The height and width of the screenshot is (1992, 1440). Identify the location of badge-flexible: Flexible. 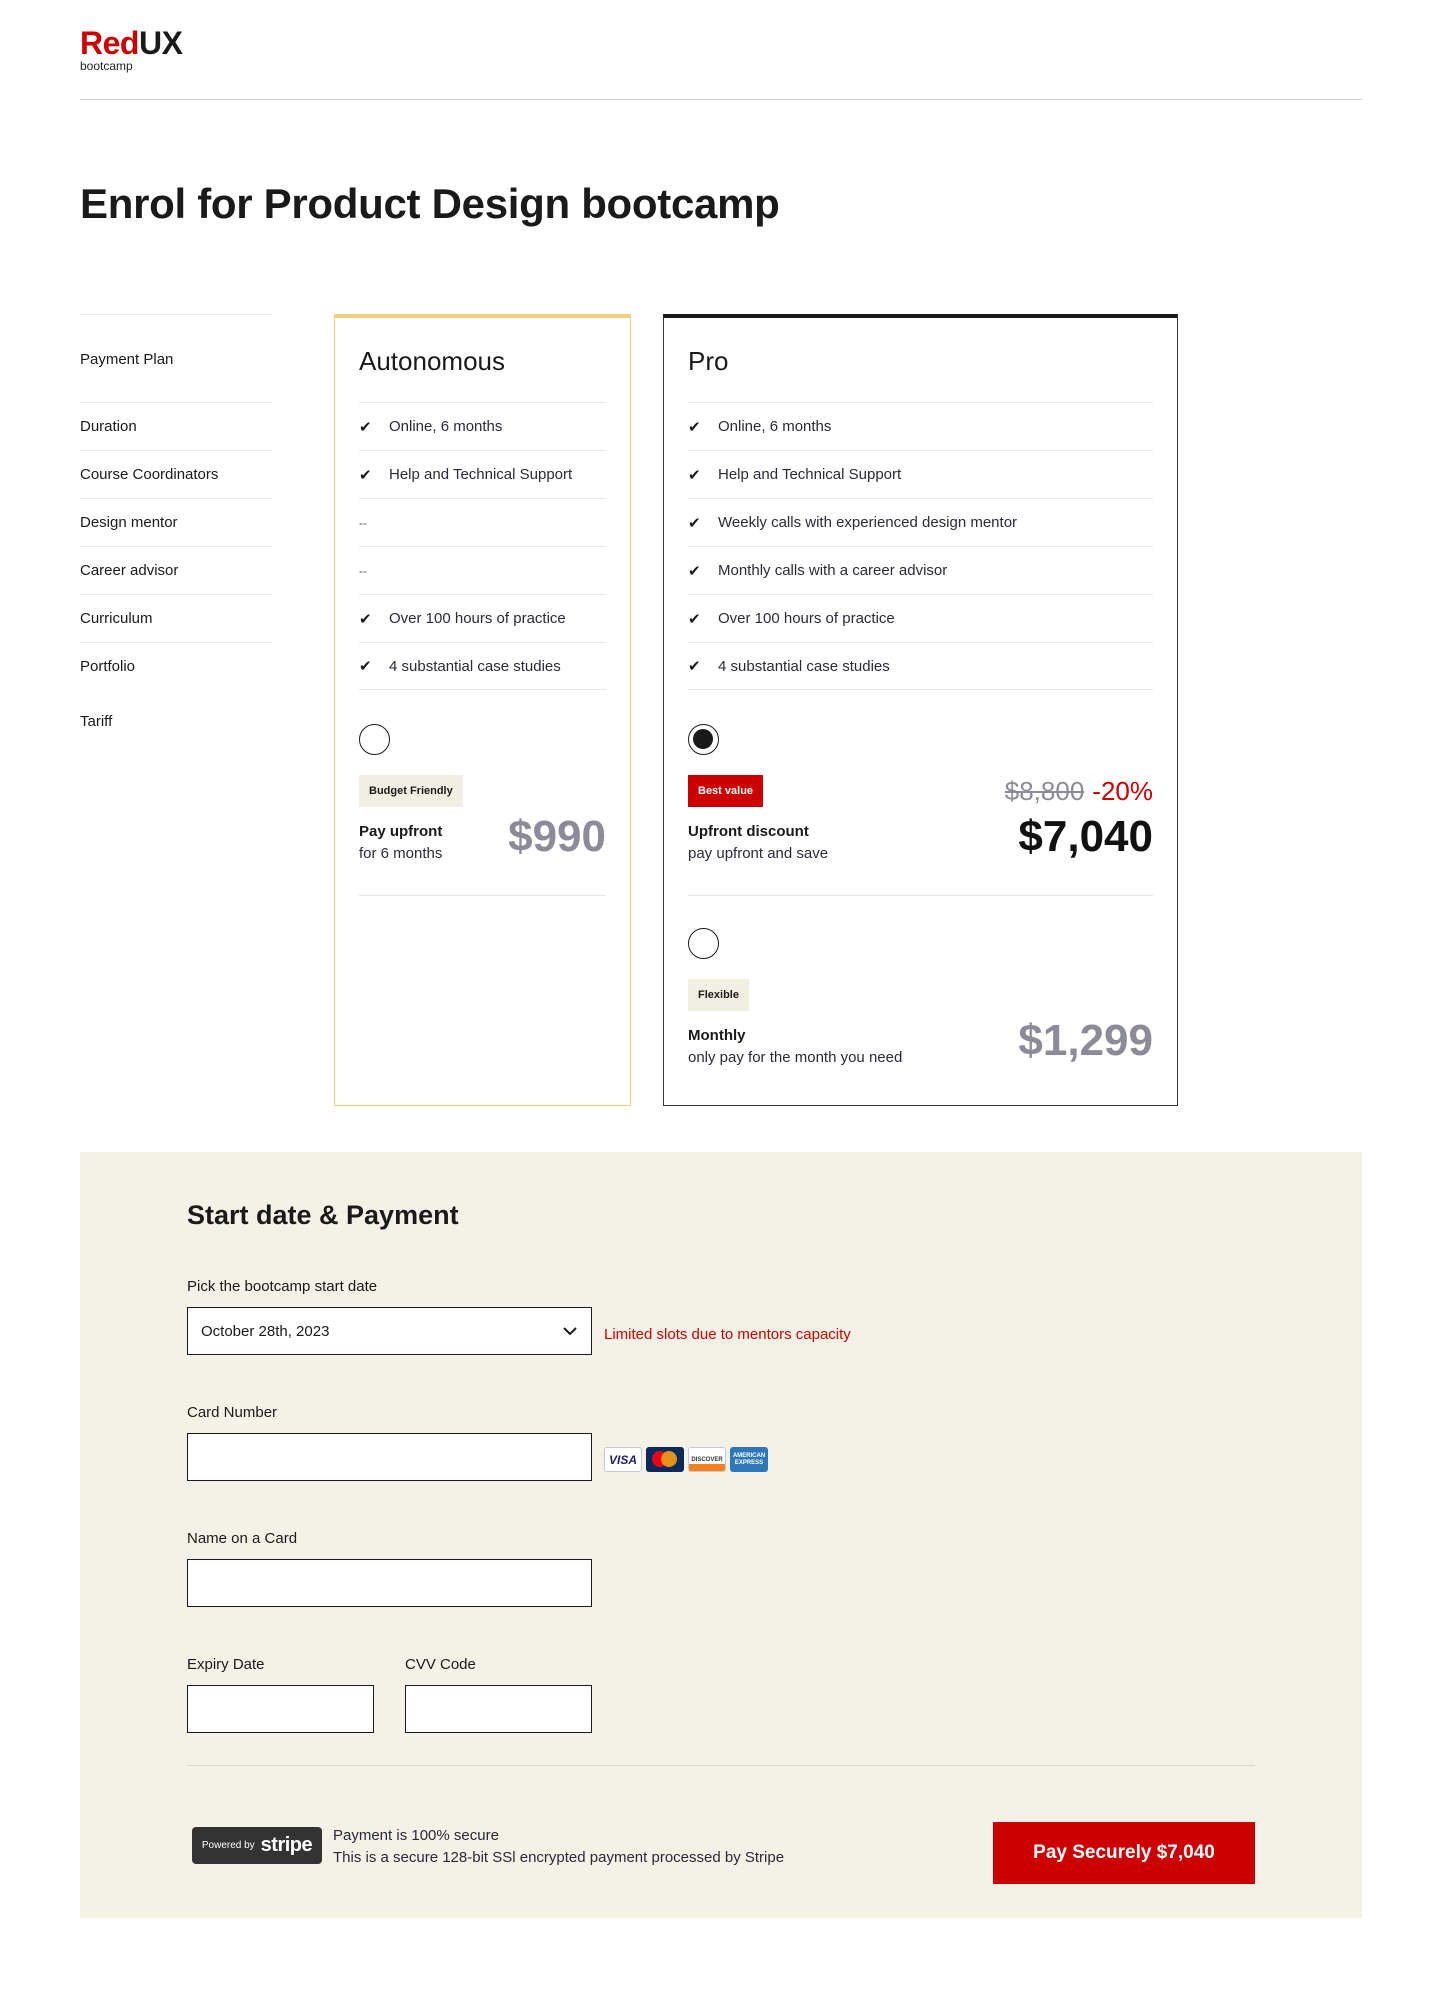
(718, 995).